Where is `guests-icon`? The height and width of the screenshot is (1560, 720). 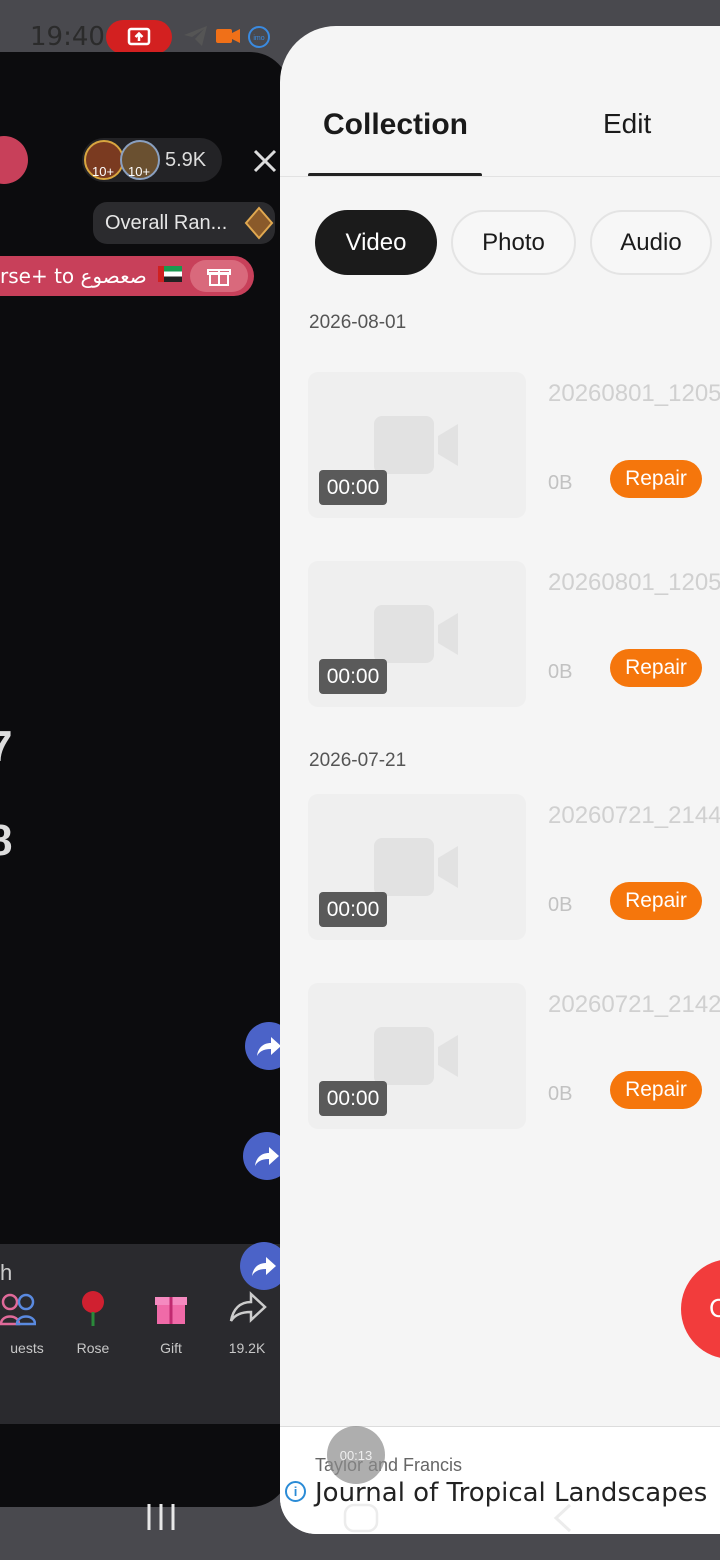
guests-icon is located at coordinates (18, 1309).